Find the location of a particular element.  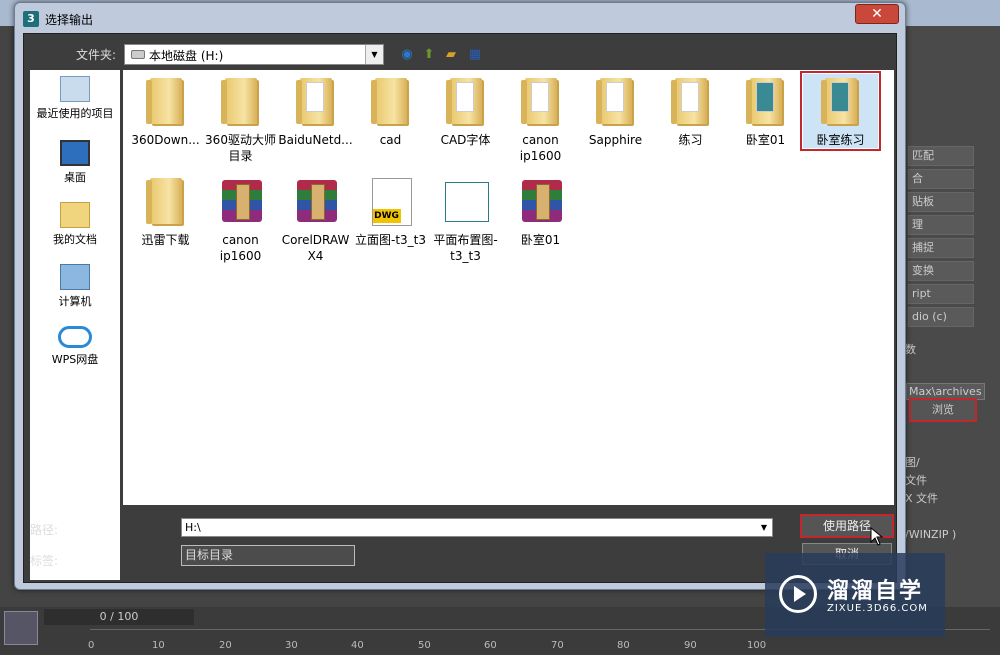

file-item: 平面布置图-t3_t3 is located at coordinates (465, 219).